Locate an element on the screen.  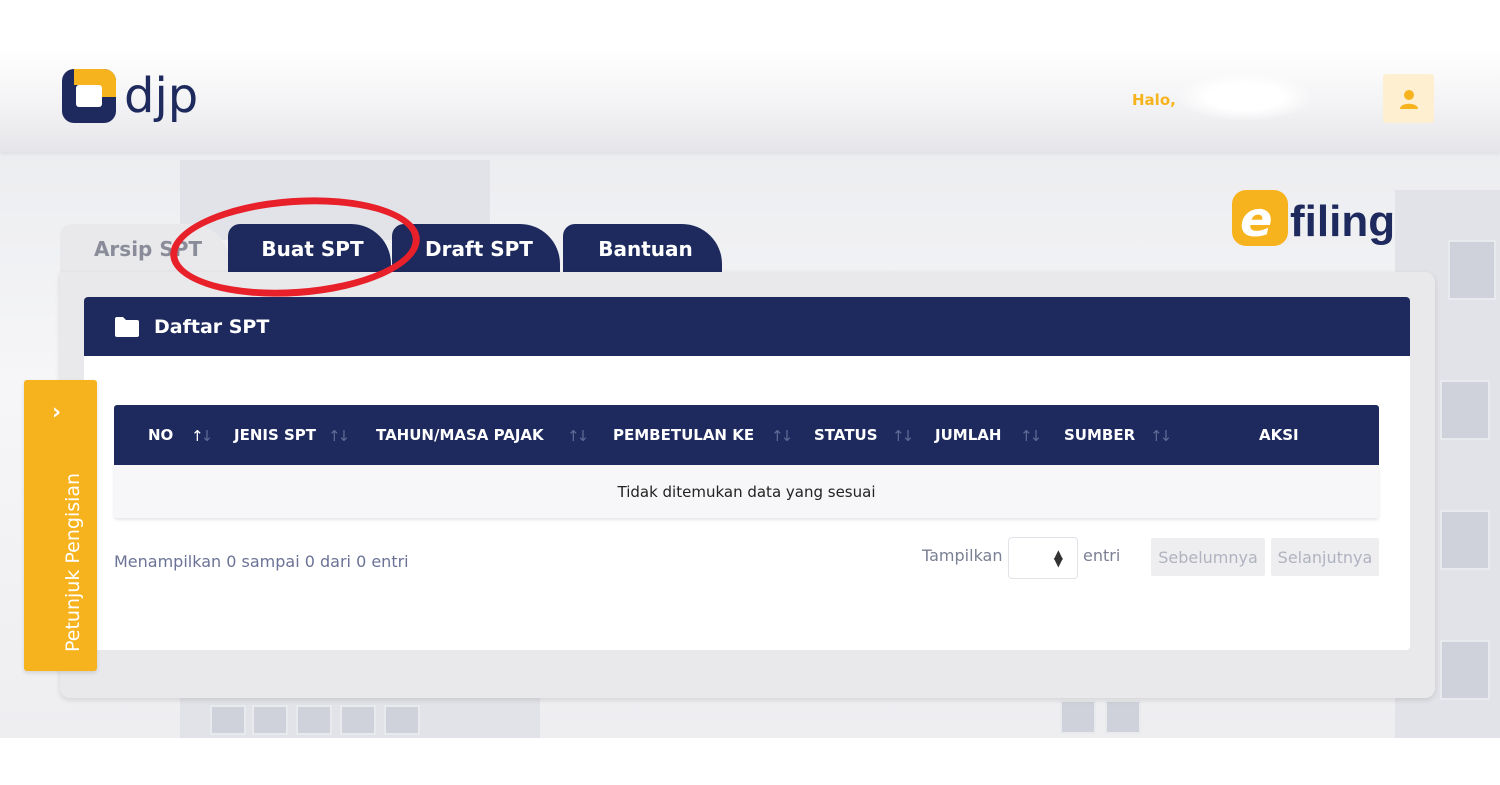
top-header: djp Halo, is located at coordinates (750, 100).